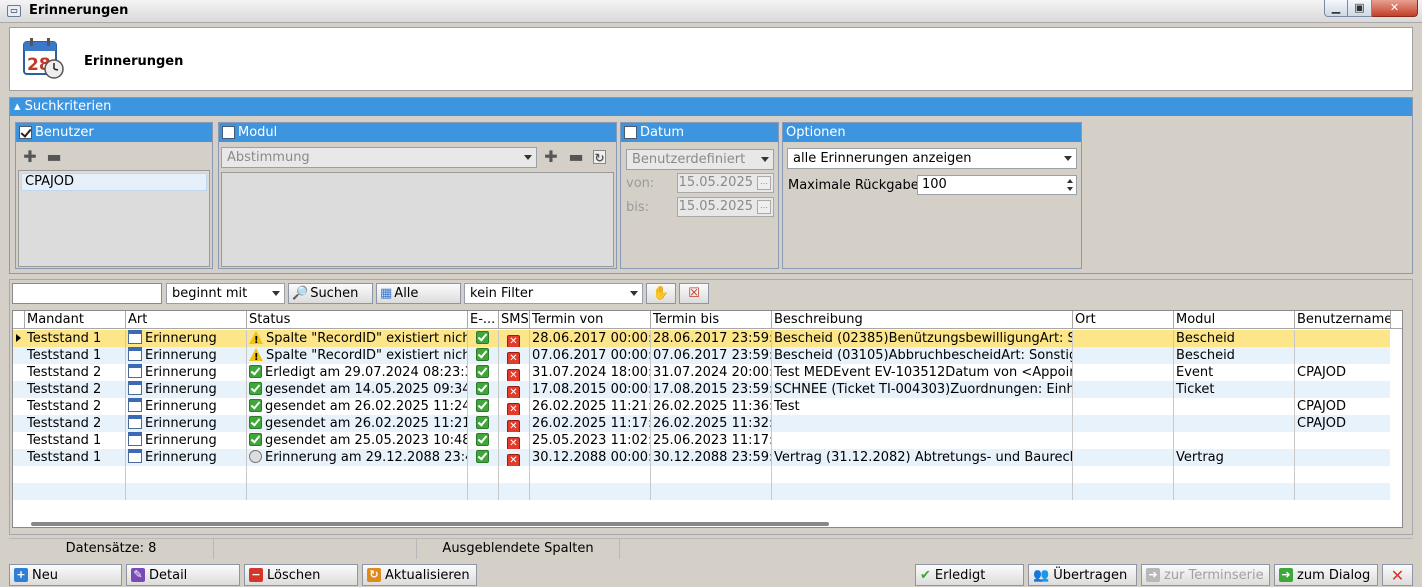  I want to click on spin-up-icon, so click(1070, 181).